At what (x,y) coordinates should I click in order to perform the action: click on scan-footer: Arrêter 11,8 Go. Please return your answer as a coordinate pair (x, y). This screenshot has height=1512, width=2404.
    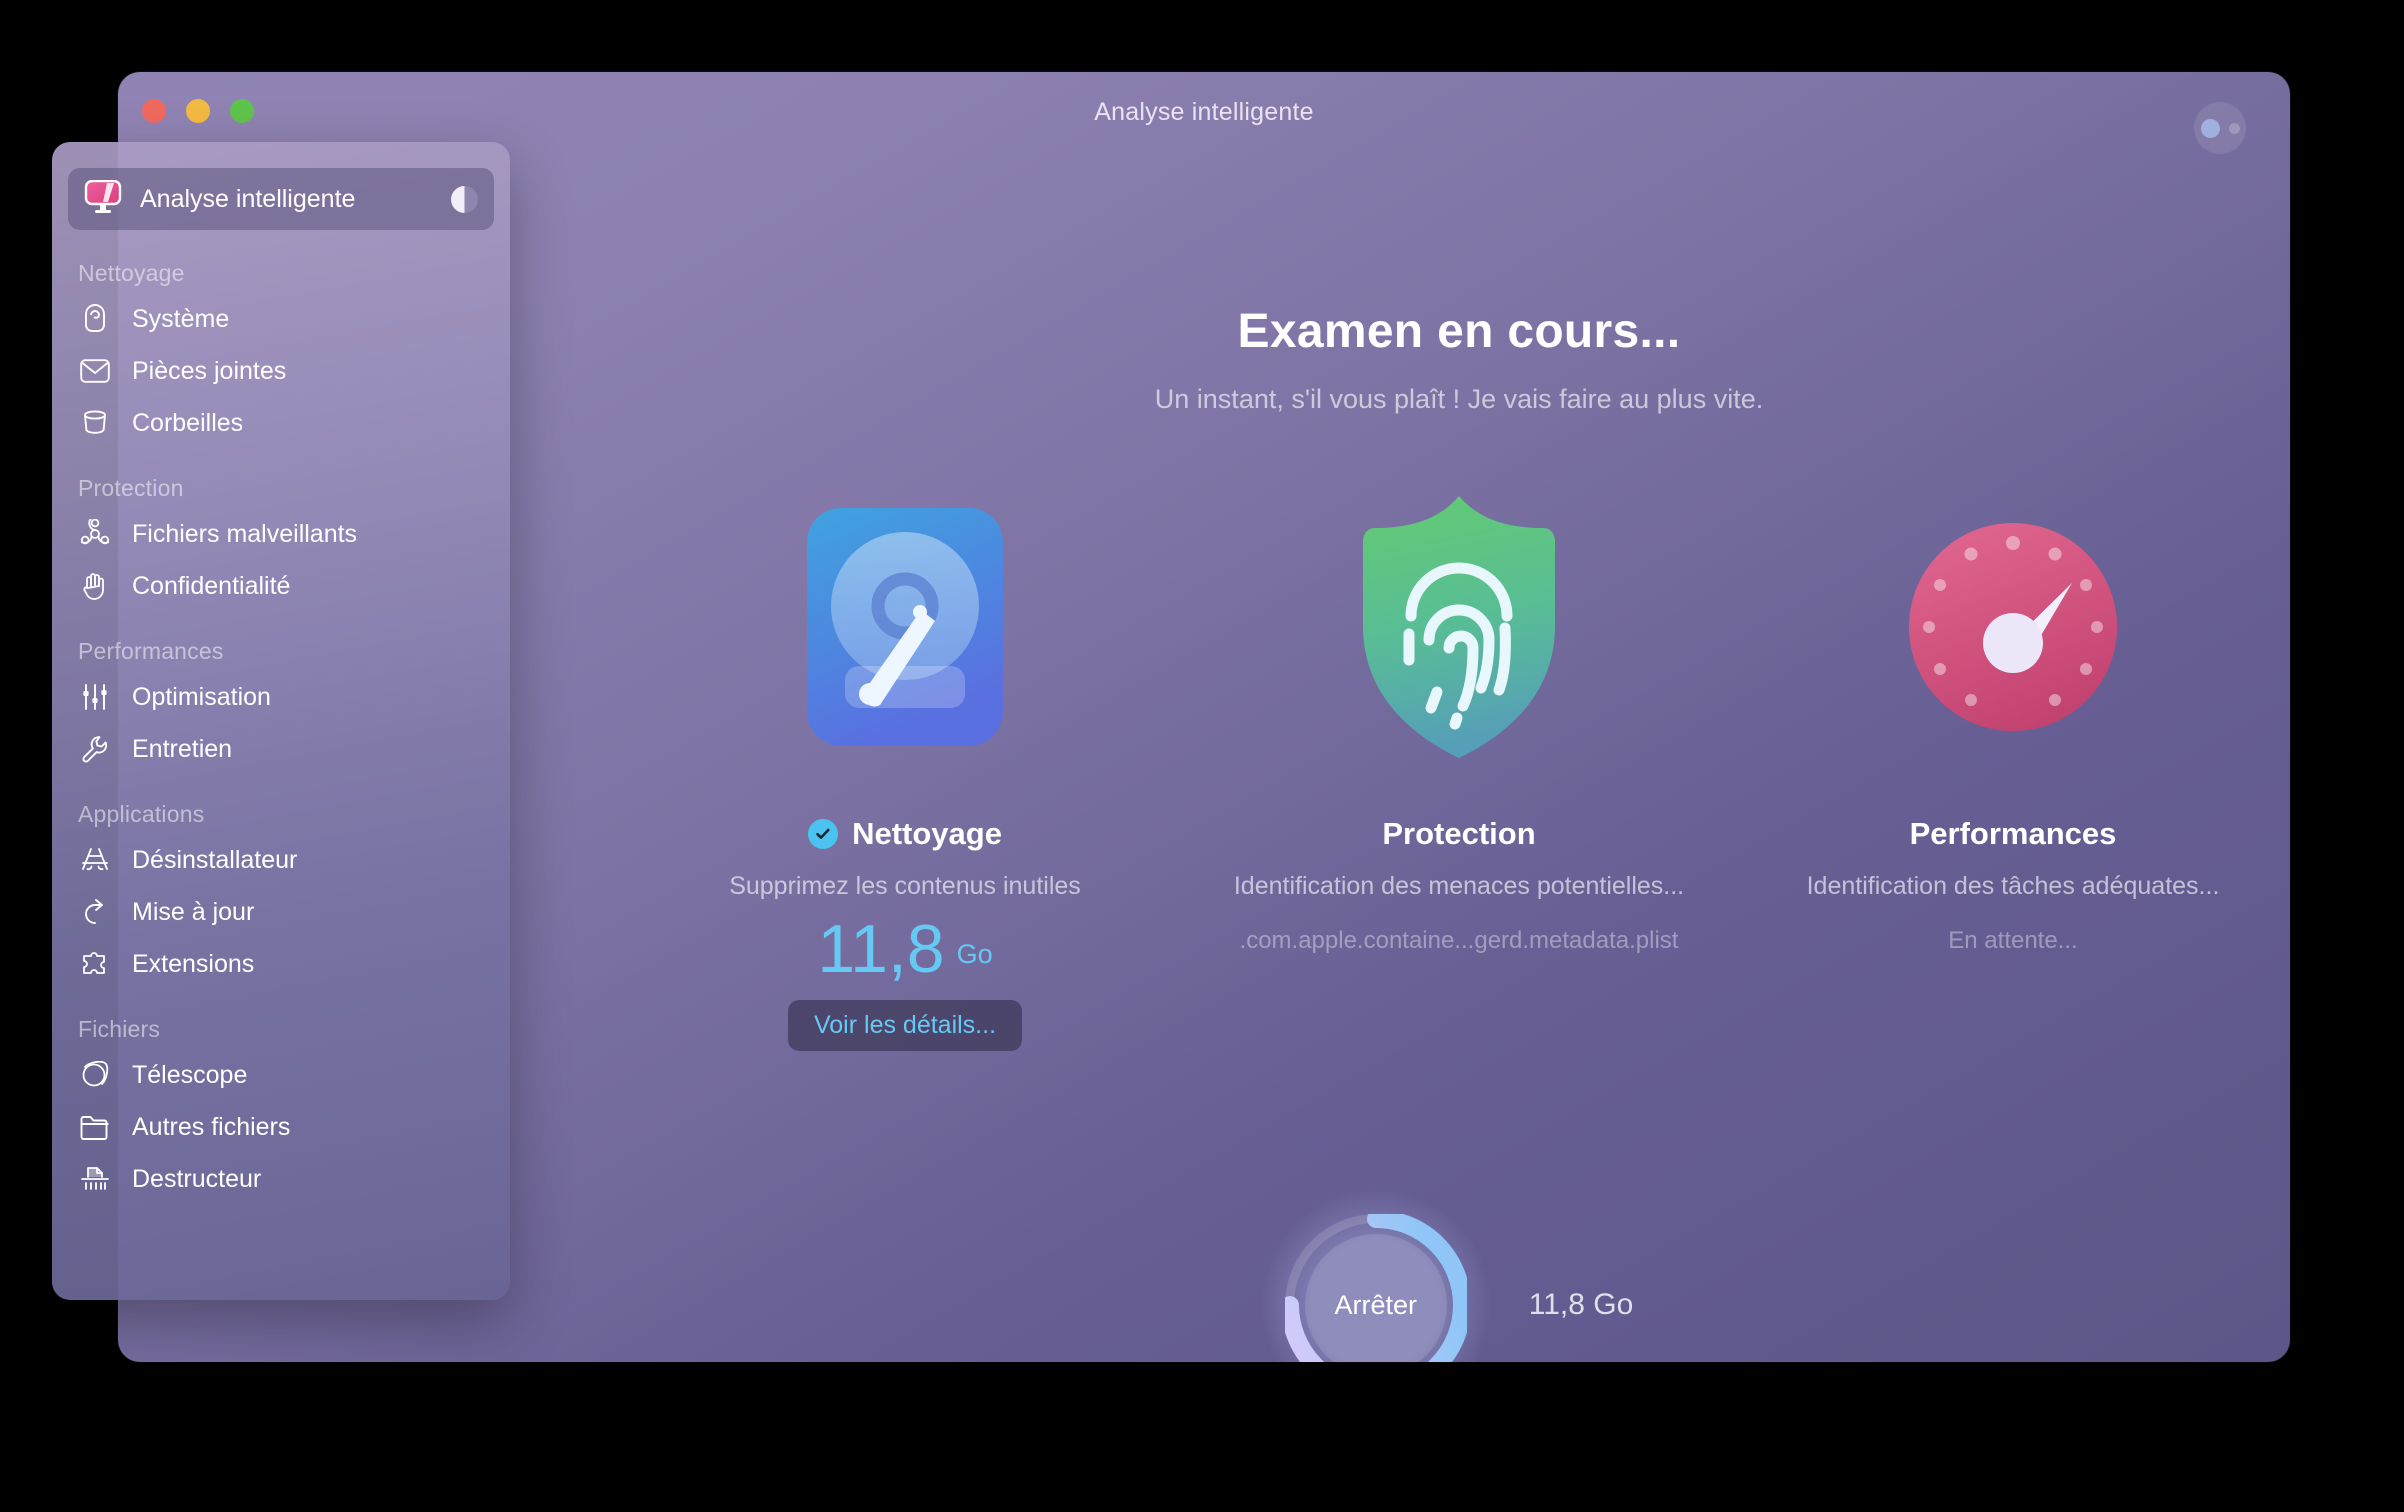
    Looking at the image, I should click on (1459, 1275).